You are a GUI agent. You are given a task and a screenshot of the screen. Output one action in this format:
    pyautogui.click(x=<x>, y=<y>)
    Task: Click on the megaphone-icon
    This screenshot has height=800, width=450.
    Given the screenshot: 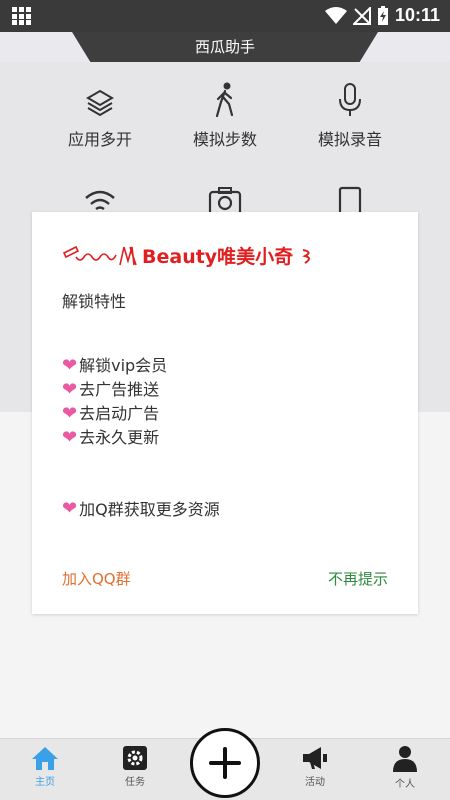 What is the action you would take?
    pyautogui.click(x=315, y=758)
    